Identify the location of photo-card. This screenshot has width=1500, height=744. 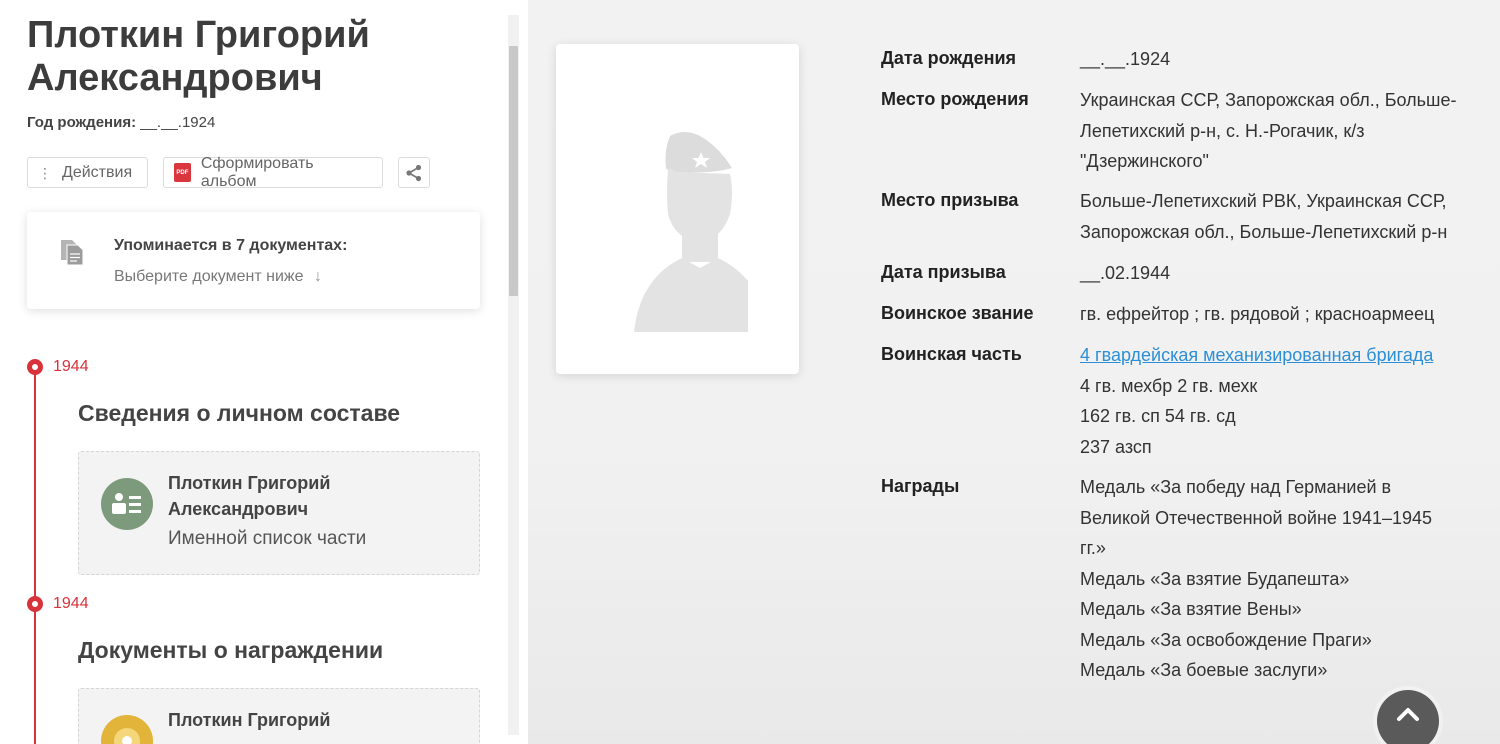
(677, 209).